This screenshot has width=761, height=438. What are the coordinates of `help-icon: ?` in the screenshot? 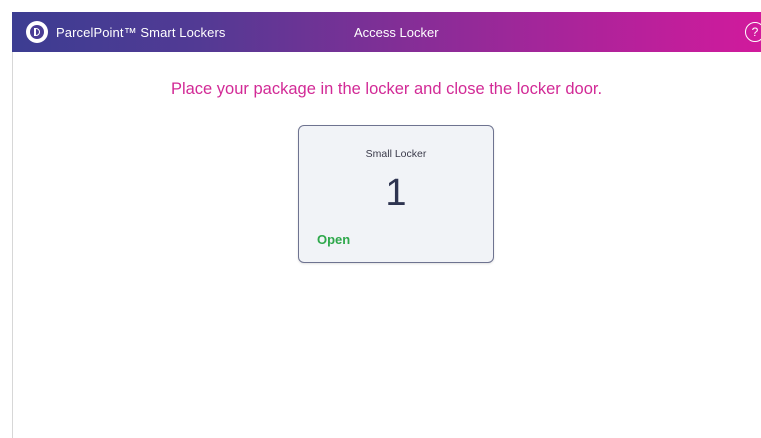 It's located at (753, 32).